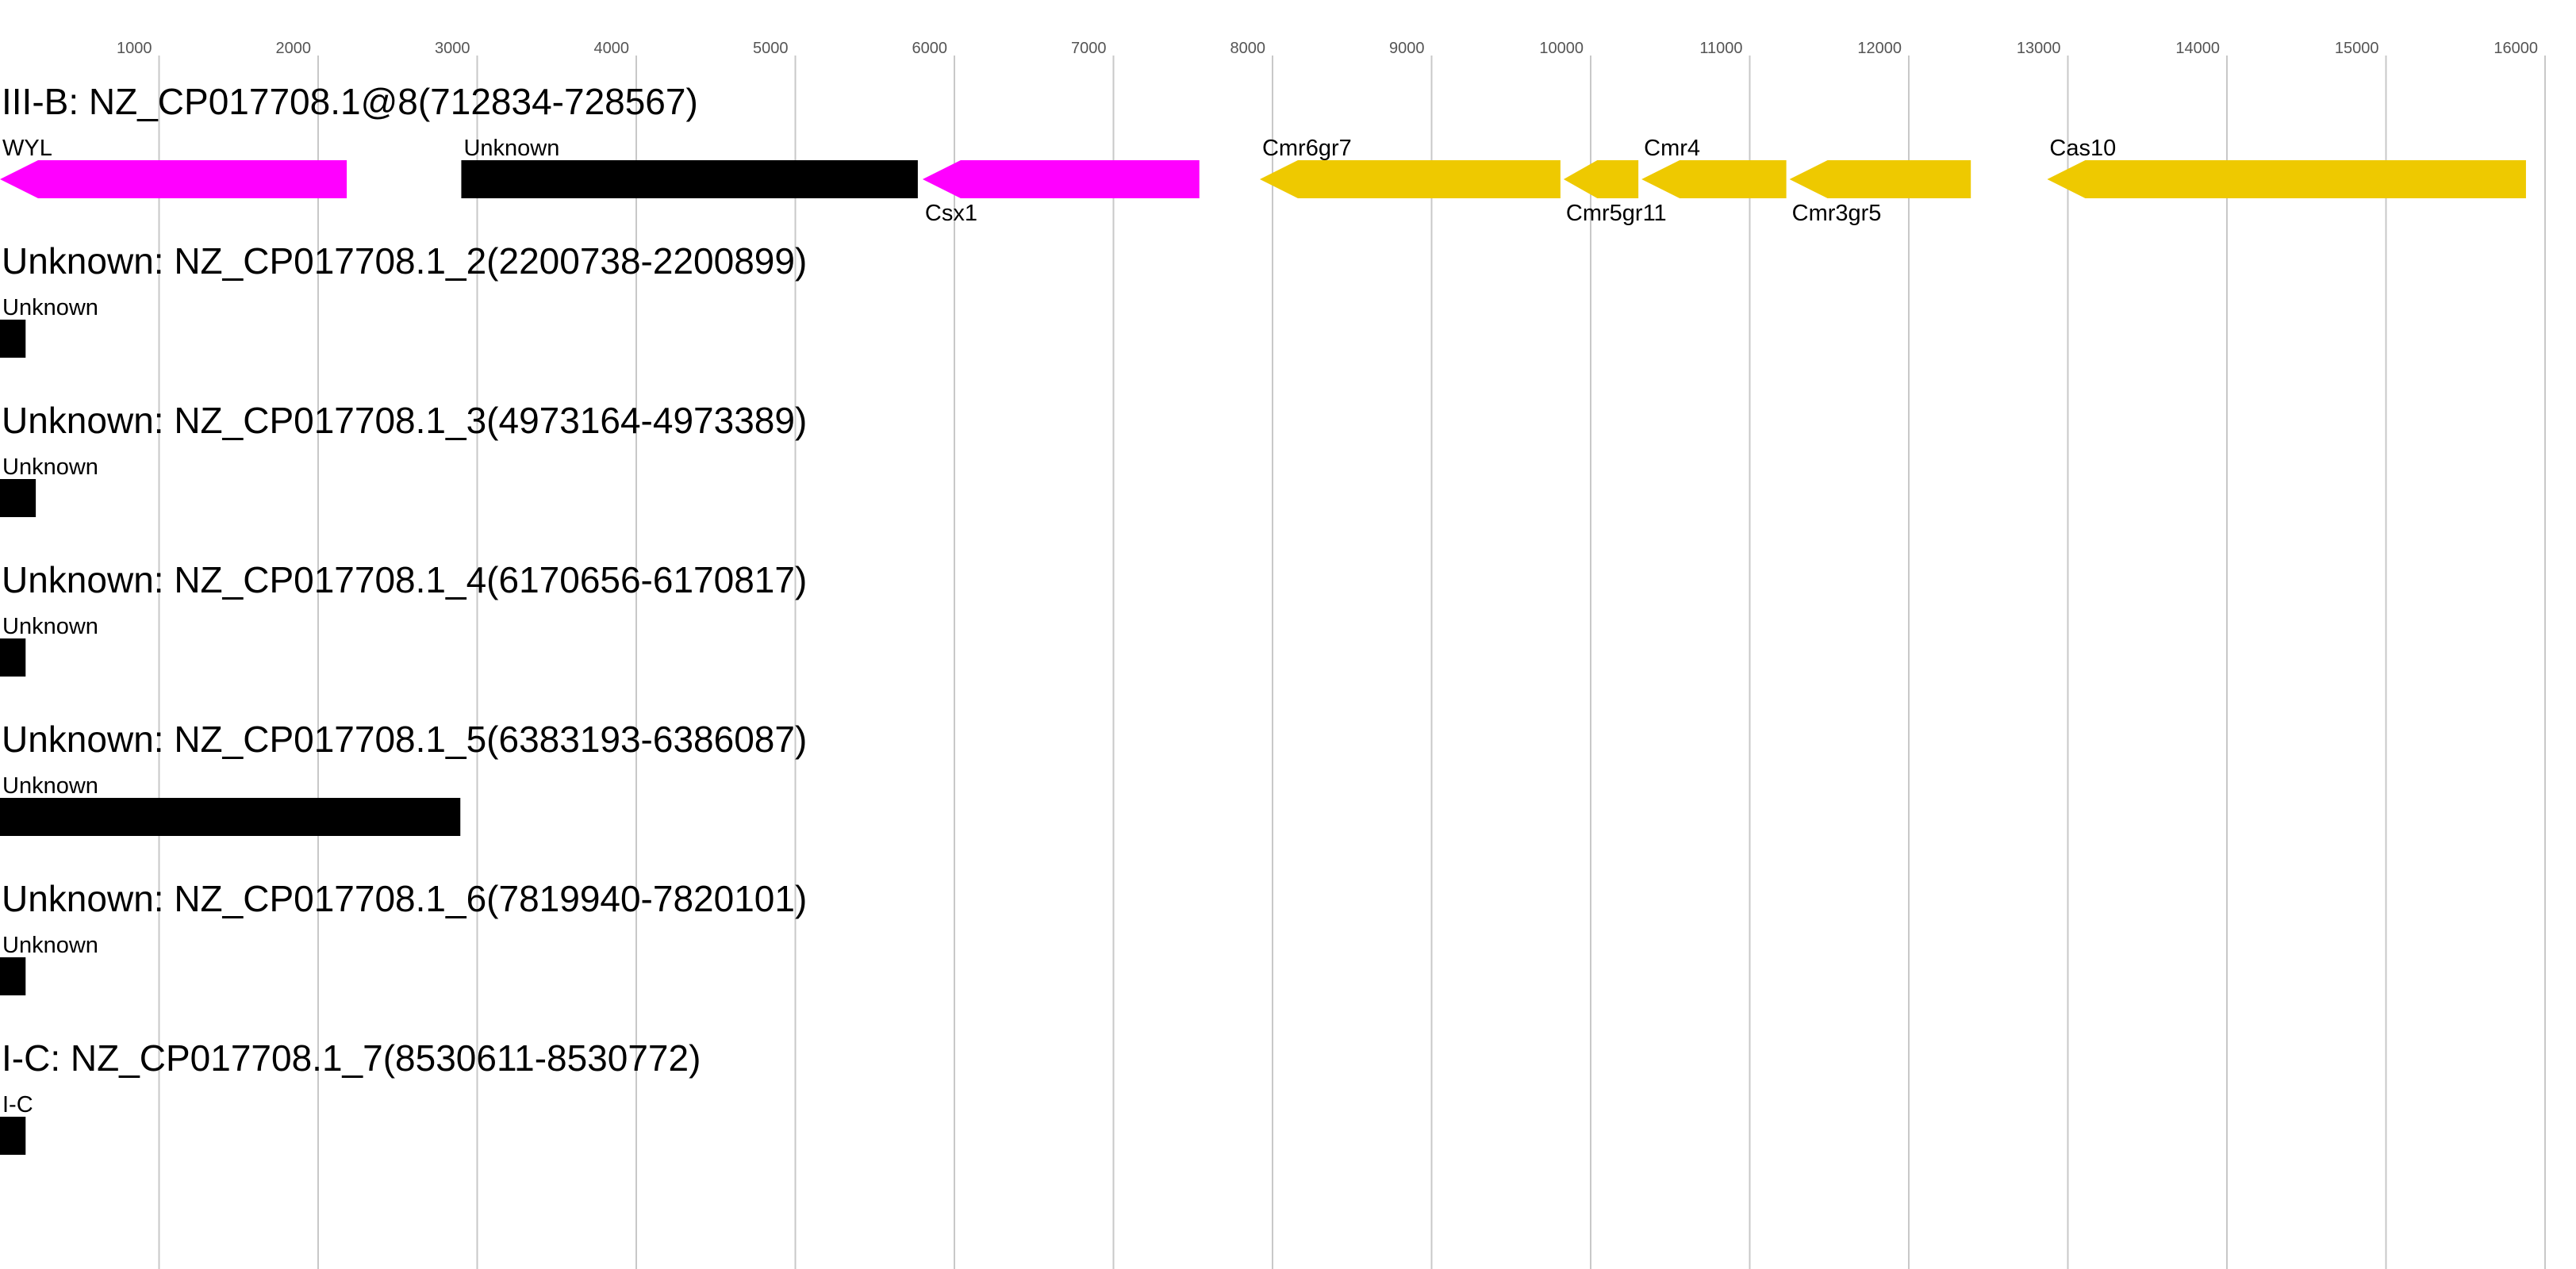 The width and height of the screenshot is (2576, 1269). Describe the element at coordinates (351, 1058) in the screenshot. I see `locus-title: I-C: NZ_CP017708.1_7(8530611-8530772)` at that location.